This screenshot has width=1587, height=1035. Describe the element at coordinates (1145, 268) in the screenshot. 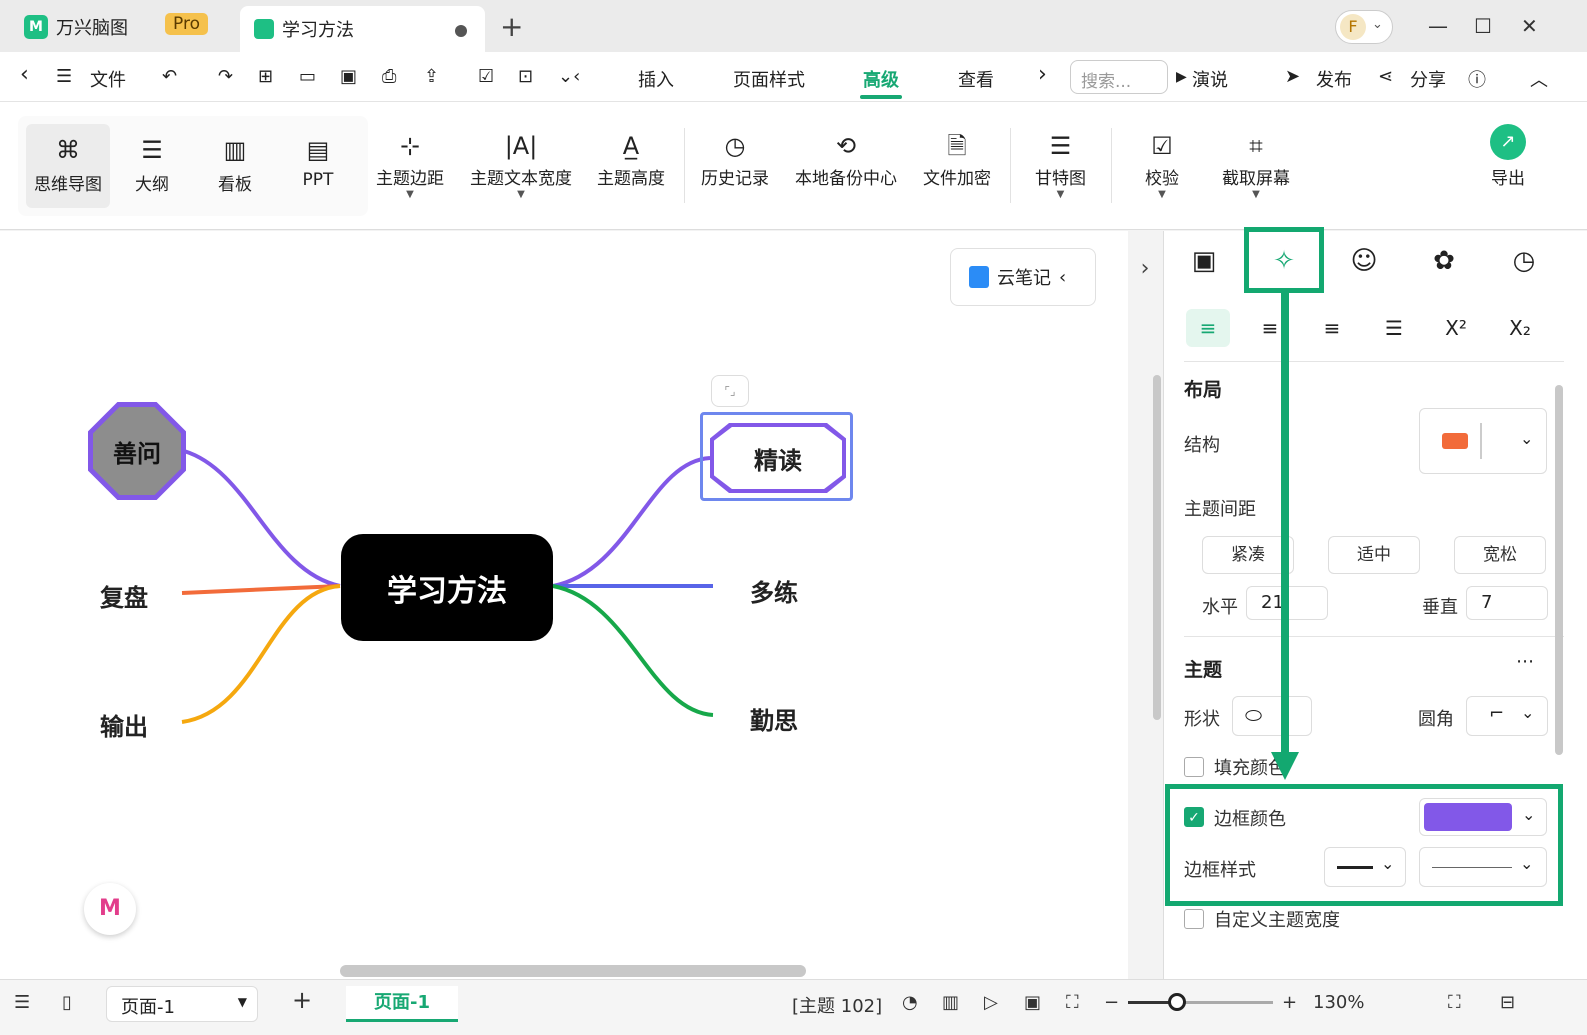

I see `panel-toggle-chevron-icon: ›` at that location.